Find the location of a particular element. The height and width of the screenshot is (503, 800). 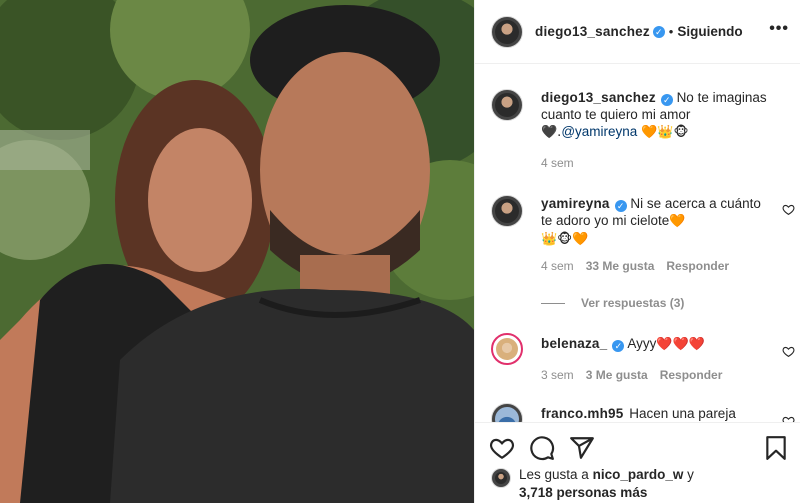

view-replies-label: Ver respuestas (3) is located at coordinates (633, 303).